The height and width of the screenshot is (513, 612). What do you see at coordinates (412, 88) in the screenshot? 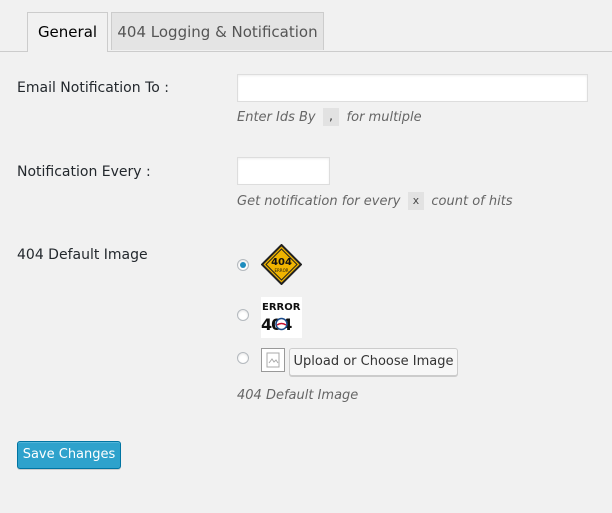
I see `email-notification-input` at bounding box center [412, 88].